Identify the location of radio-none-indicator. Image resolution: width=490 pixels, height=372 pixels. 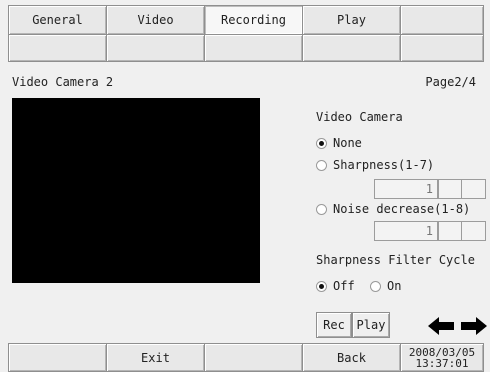
(321, 143).